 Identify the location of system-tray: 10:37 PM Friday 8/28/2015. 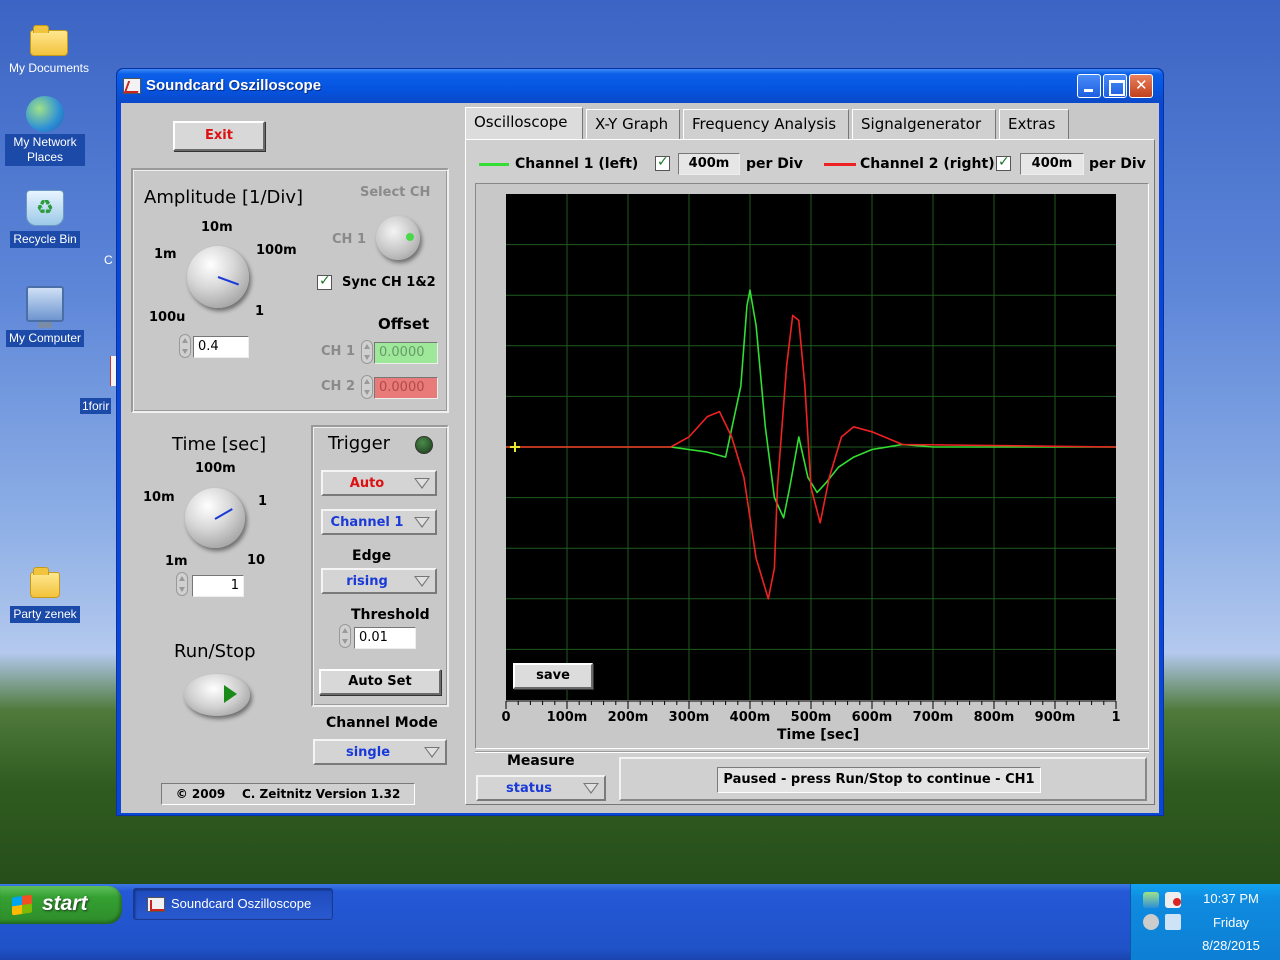
(1205, 922).